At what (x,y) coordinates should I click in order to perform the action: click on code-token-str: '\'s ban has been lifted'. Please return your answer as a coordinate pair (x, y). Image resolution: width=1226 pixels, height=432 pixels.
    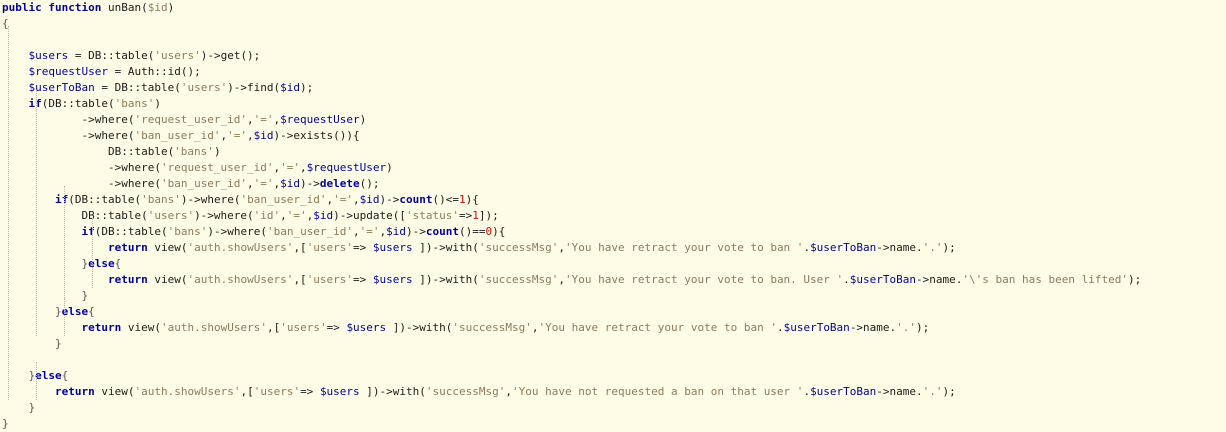
    Looking at the image, I should click on (1045, 279).